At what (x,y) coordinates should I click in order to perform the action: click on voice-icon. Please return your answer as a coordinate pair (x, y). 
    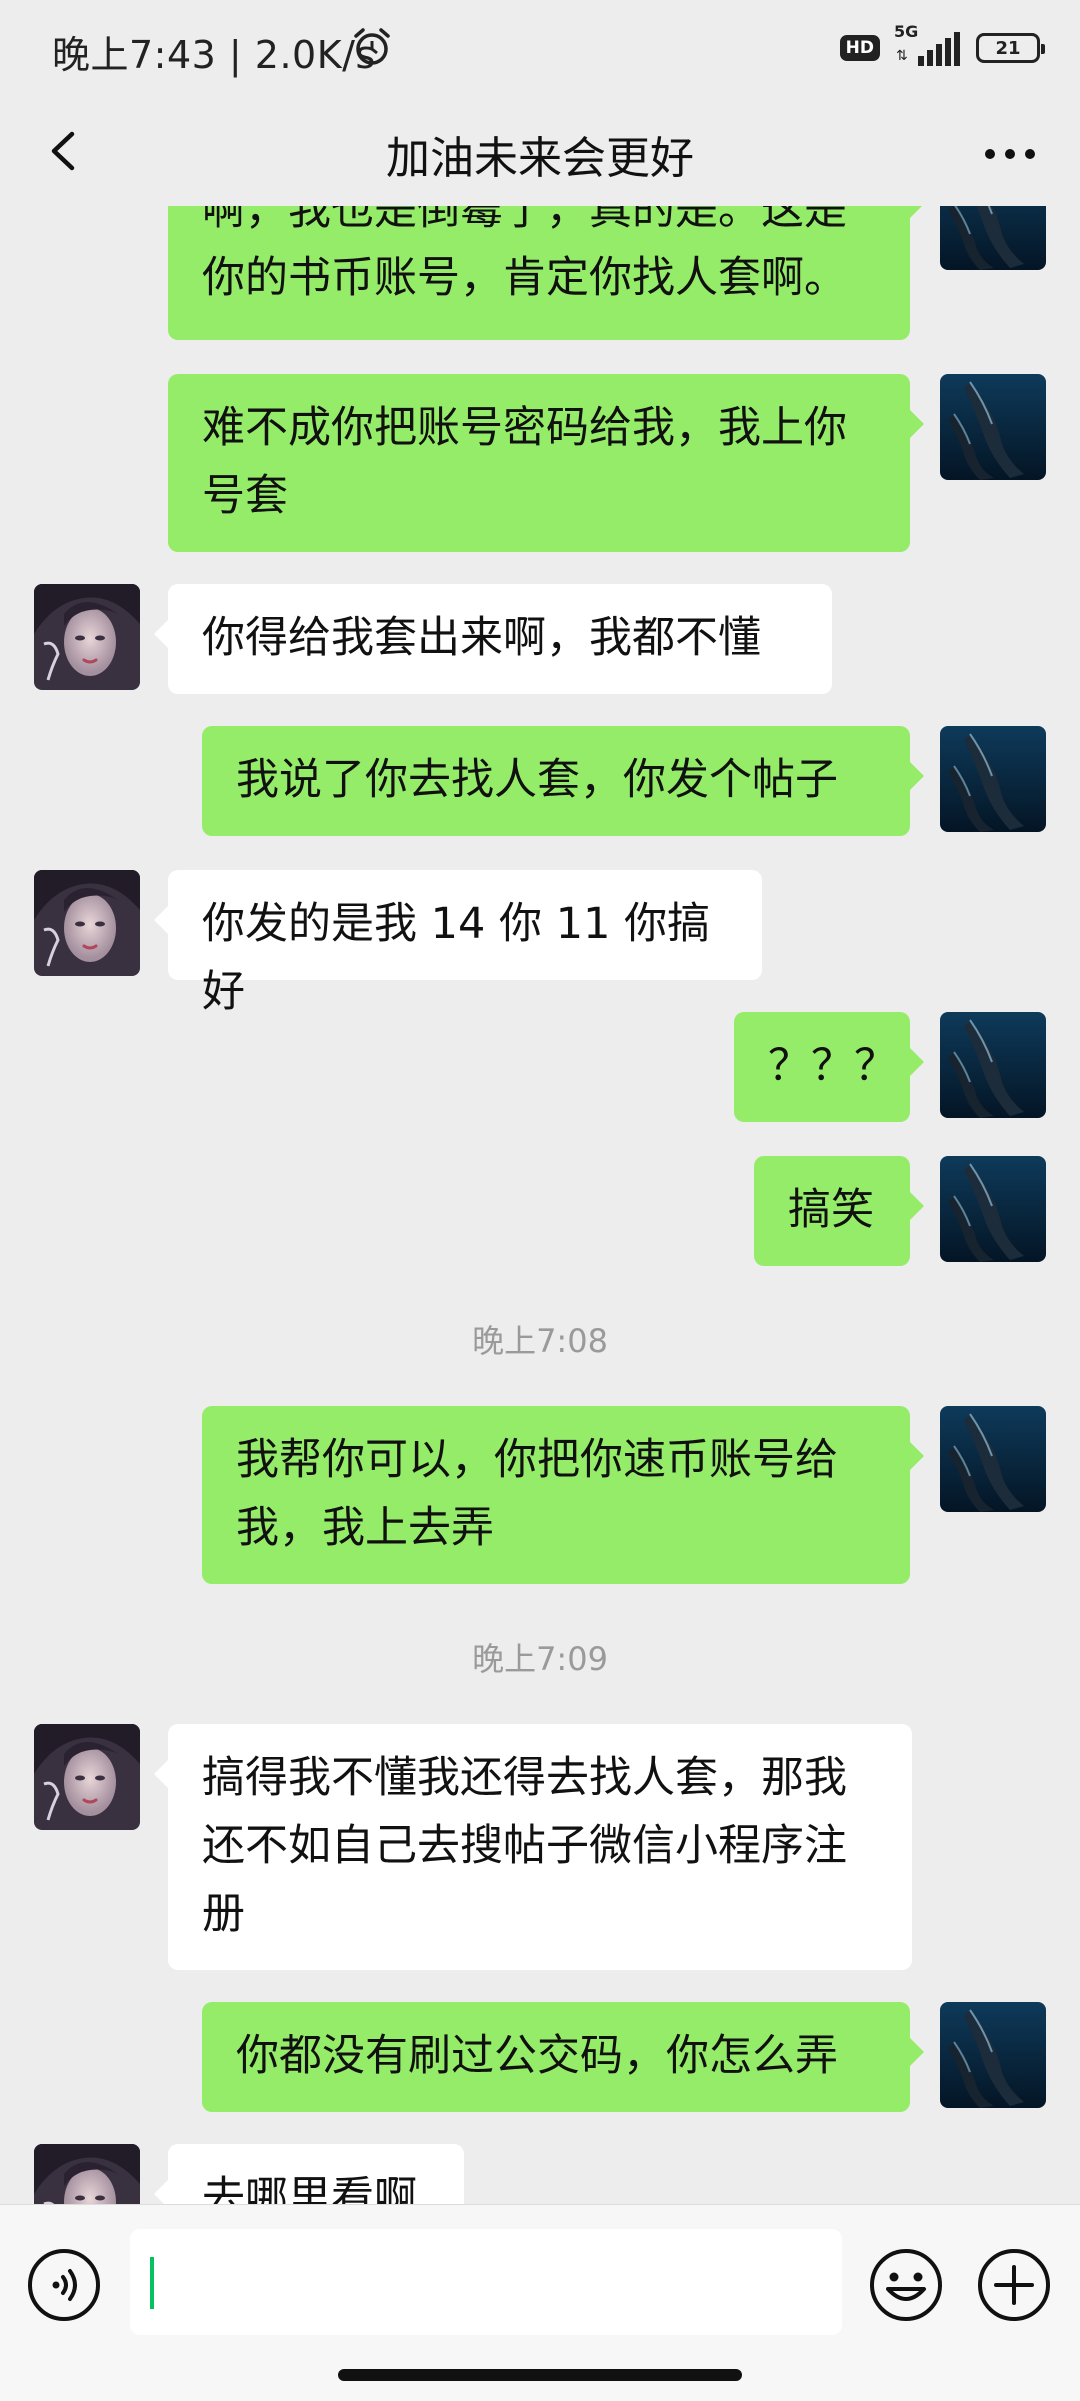
    Looking at the image, I should click on (64, 2285).